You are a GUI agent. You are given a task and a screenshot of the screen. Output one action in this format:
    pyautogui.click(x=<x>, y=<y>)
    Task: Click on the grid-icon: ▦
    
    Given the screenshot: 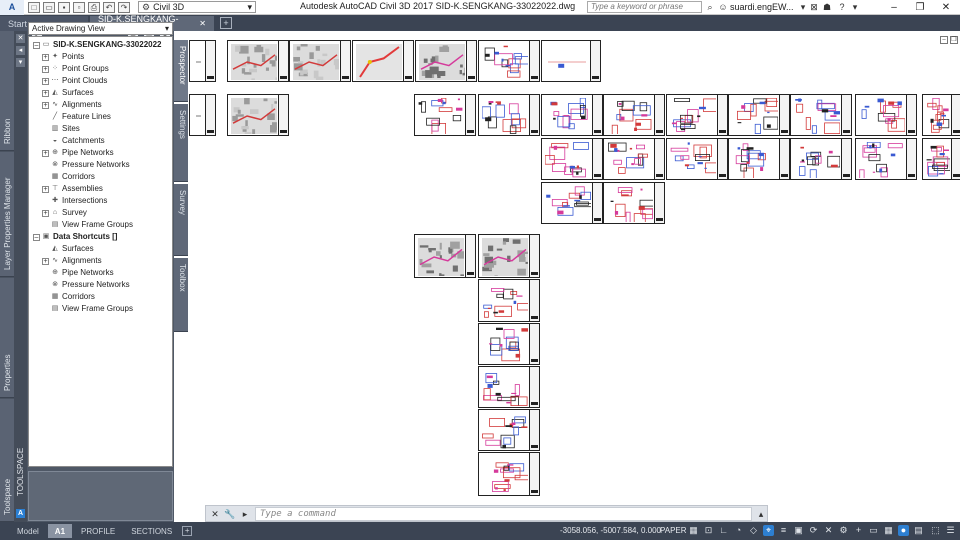 What is the action you would take?
    pyautogui.click(x=693, y=530)
    